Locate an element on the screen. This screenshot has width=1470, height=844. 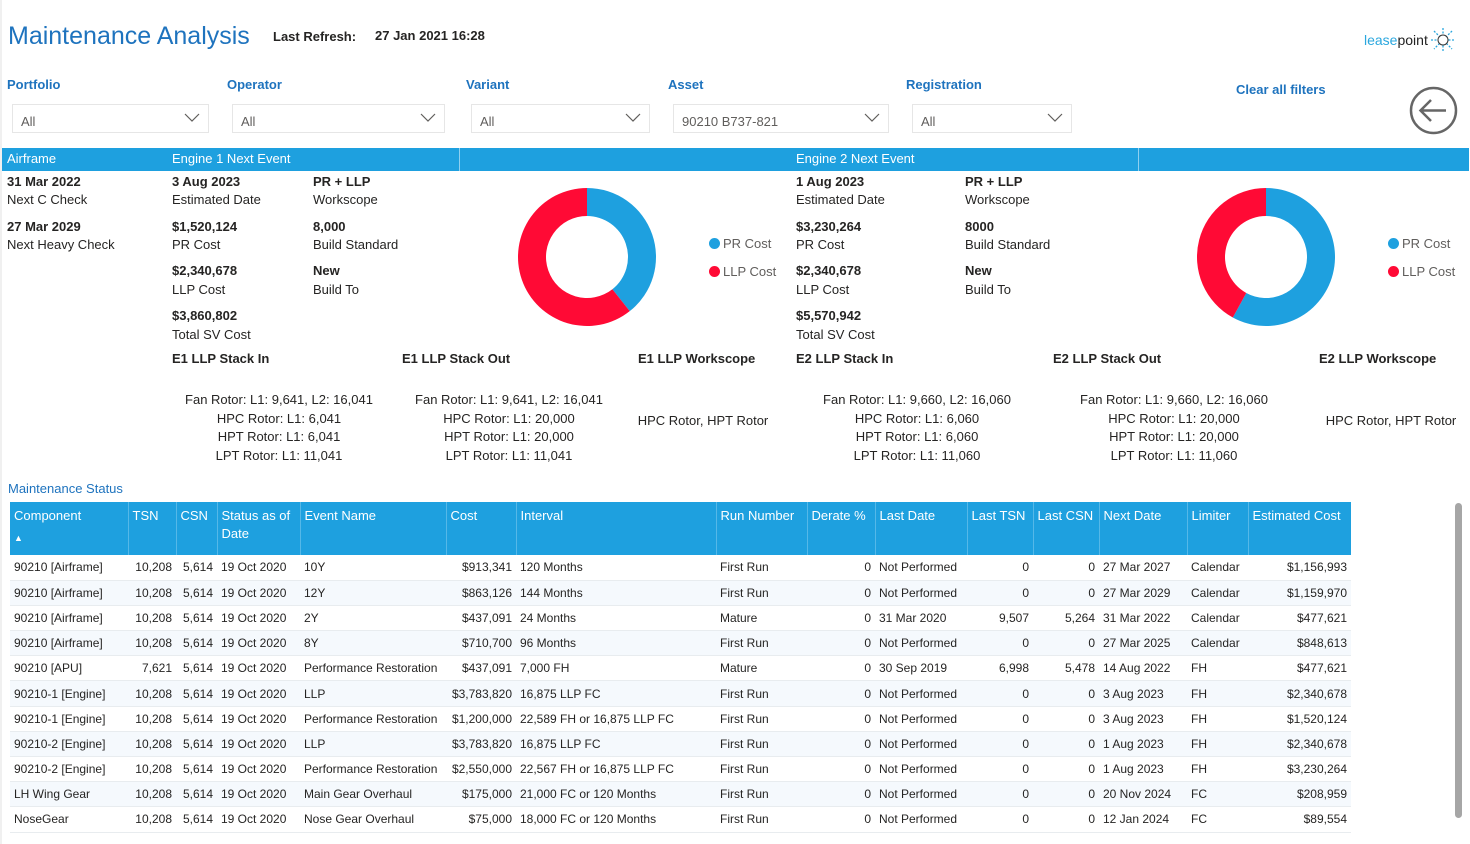
llp-line: HPT Rotor: L1: 6,060 is located at coordinates (917, 436).